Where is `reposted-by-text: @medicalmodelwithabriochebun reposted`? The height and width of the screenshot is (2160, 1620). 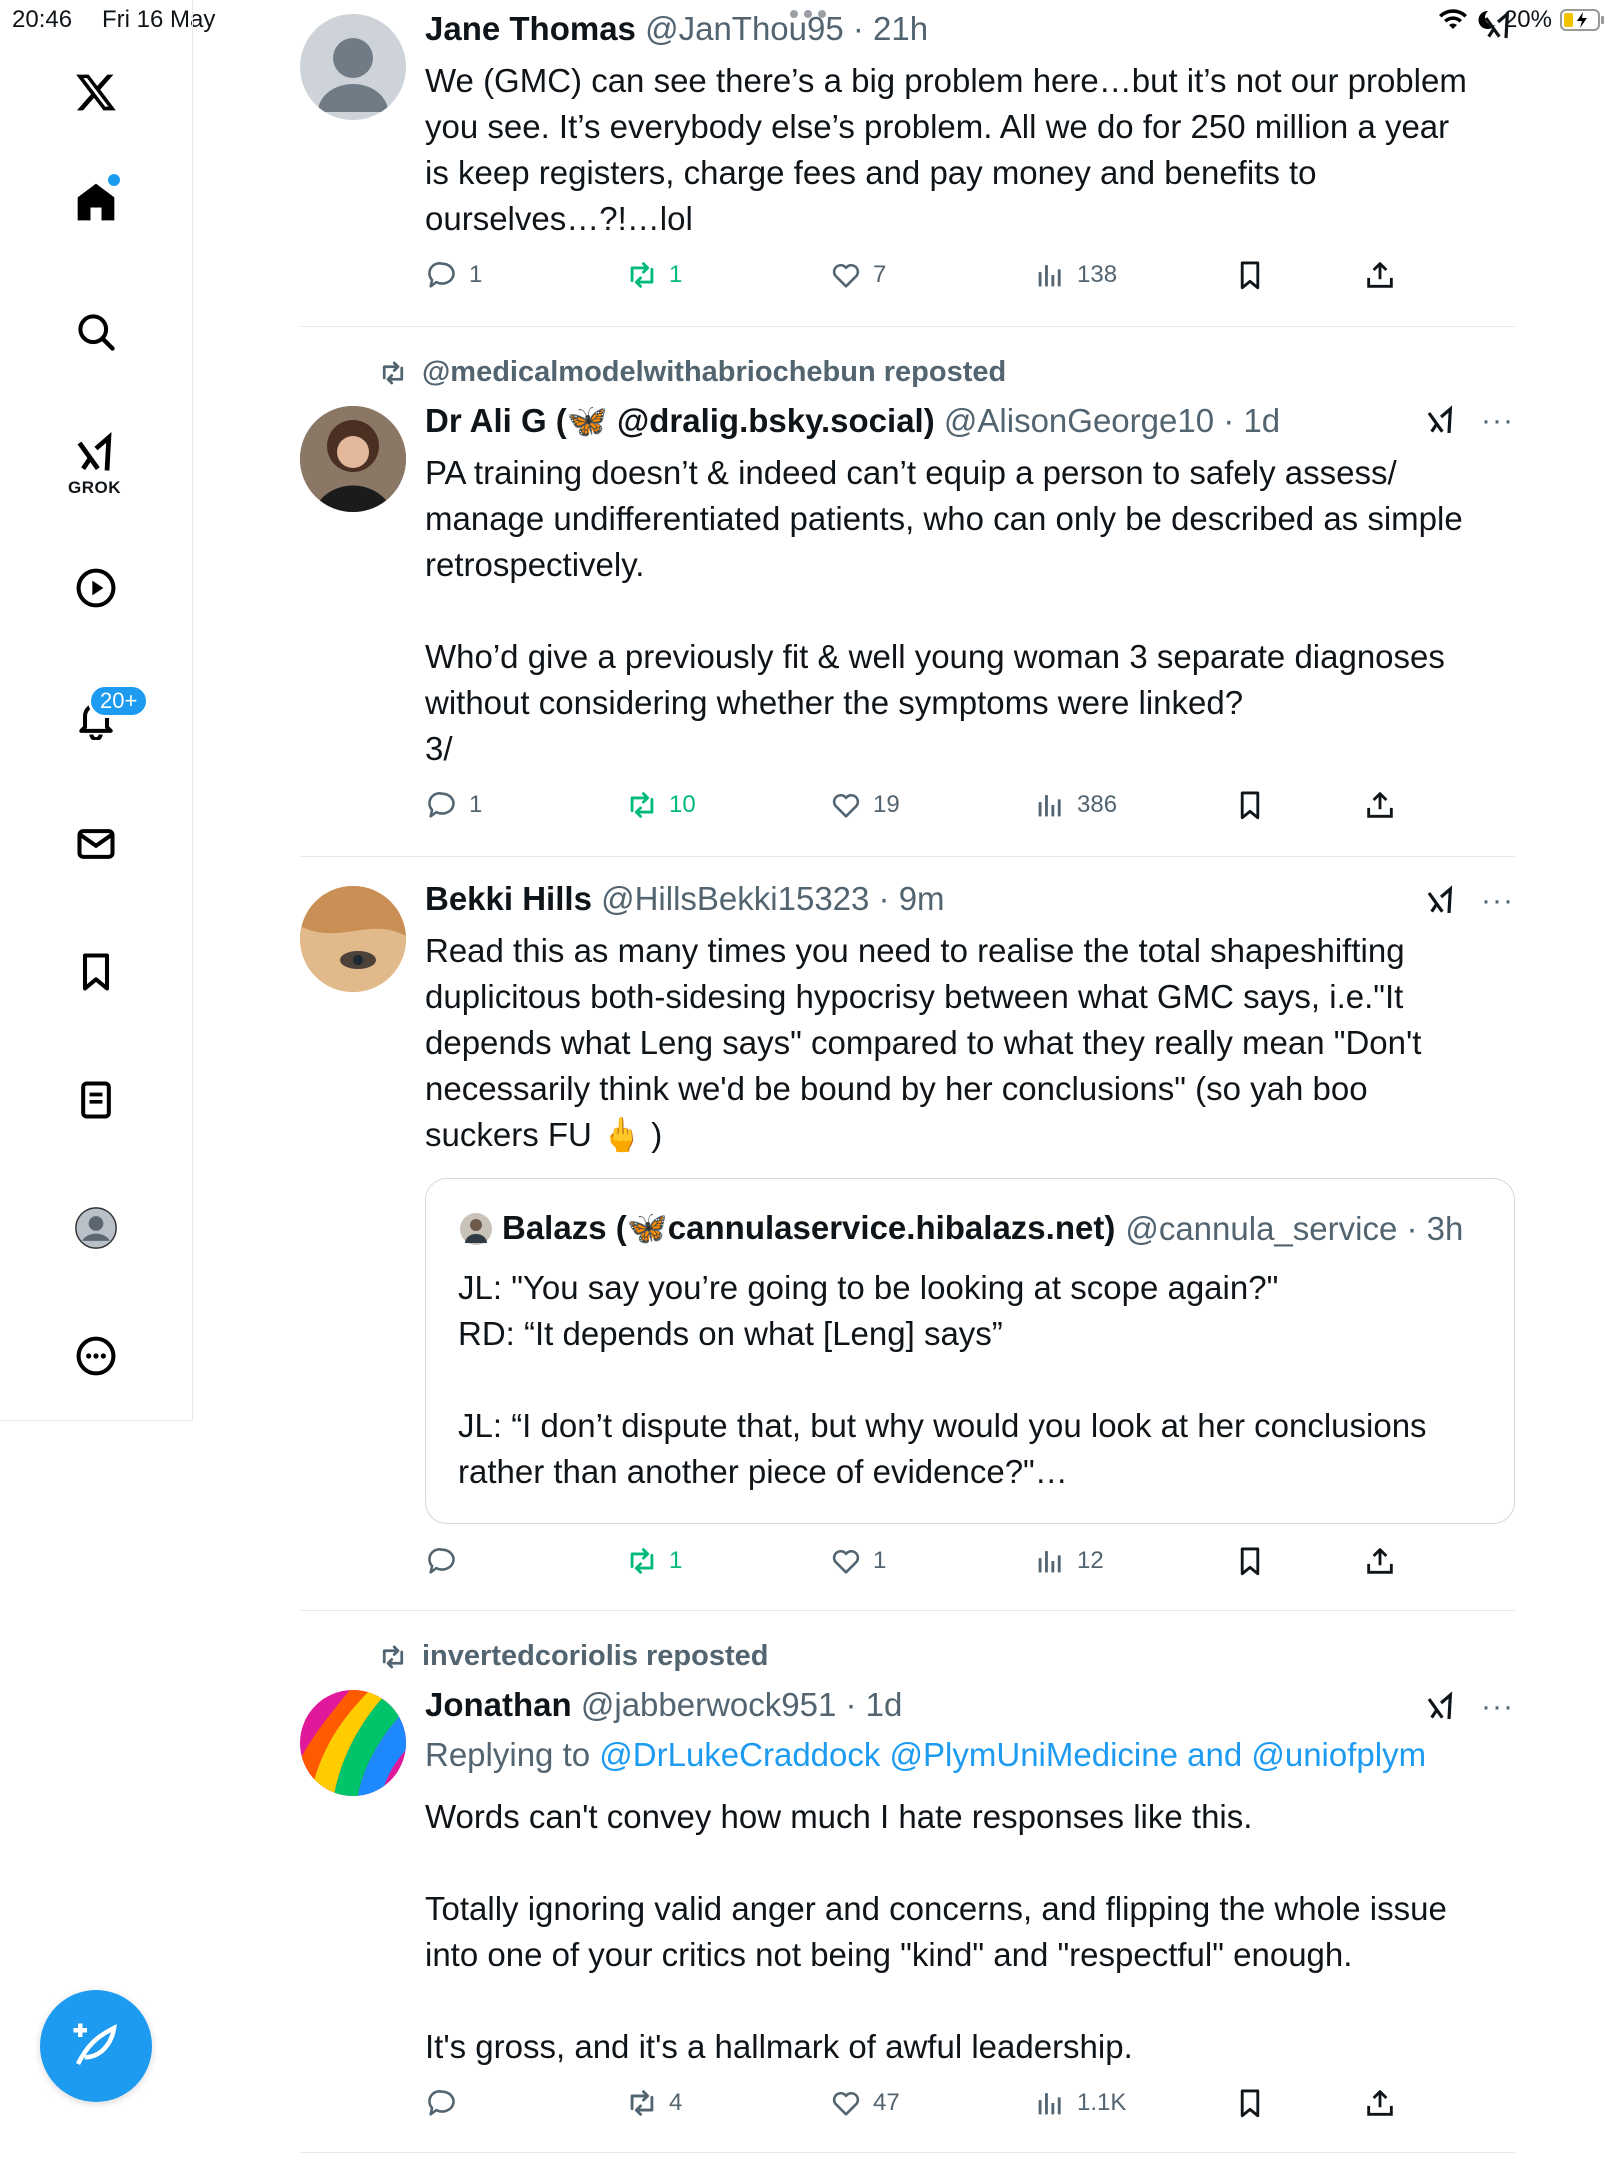
reposted-by-text: @medicalmodelwithabriochebun reposted is located at coordinates (714, 372).